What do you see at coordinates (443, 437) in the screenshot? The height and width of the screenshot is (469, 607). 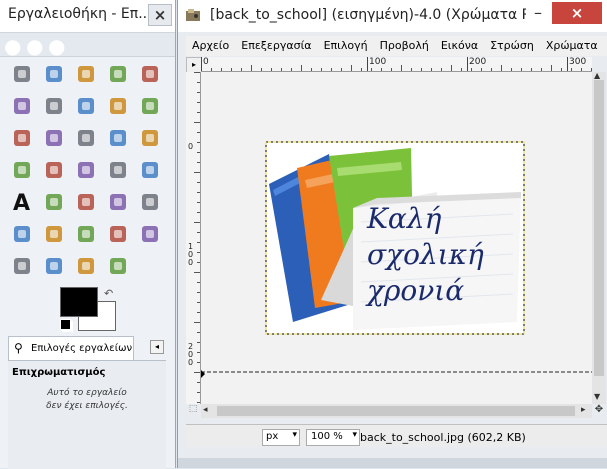 I see `status-text: back_to_school.jpg (602,2 KB)` at bounding box center [443, 437].